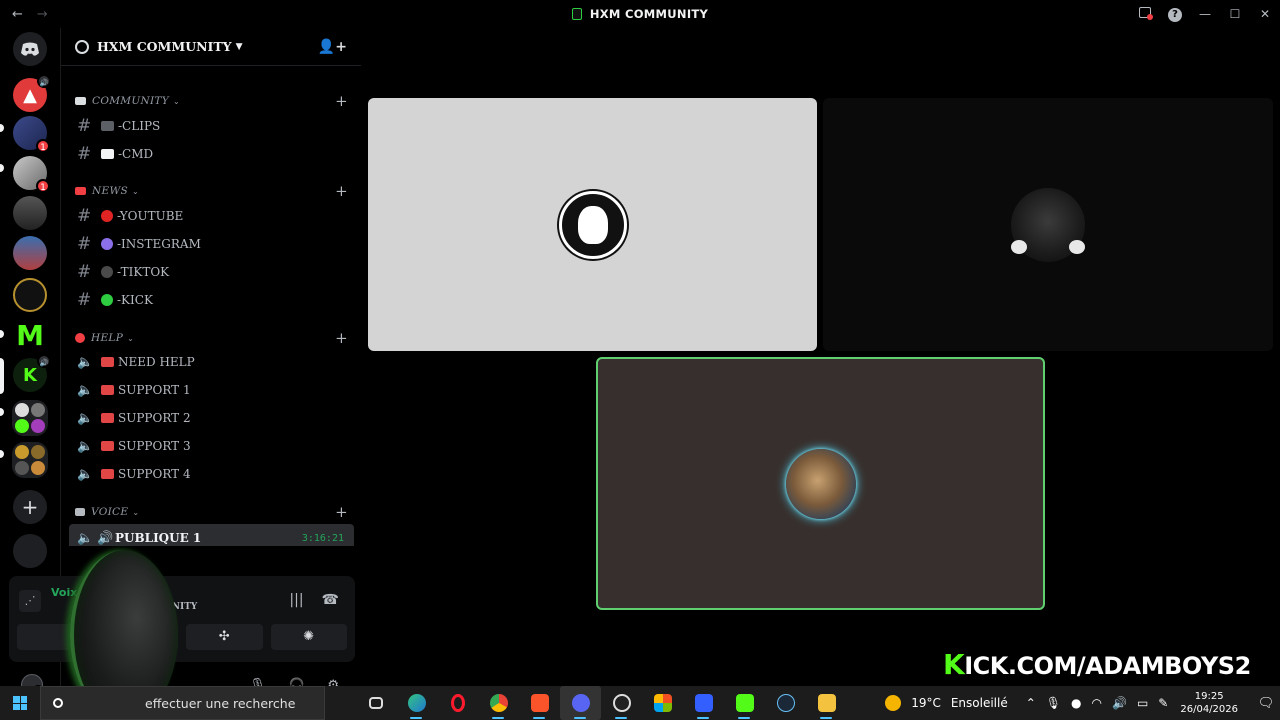 The width and height of the screenshot is (1280, 720). Describe the element at coordinates (158, 538) in the screenshot. I see `channel-label: PUBLIQUE 1` at that location.